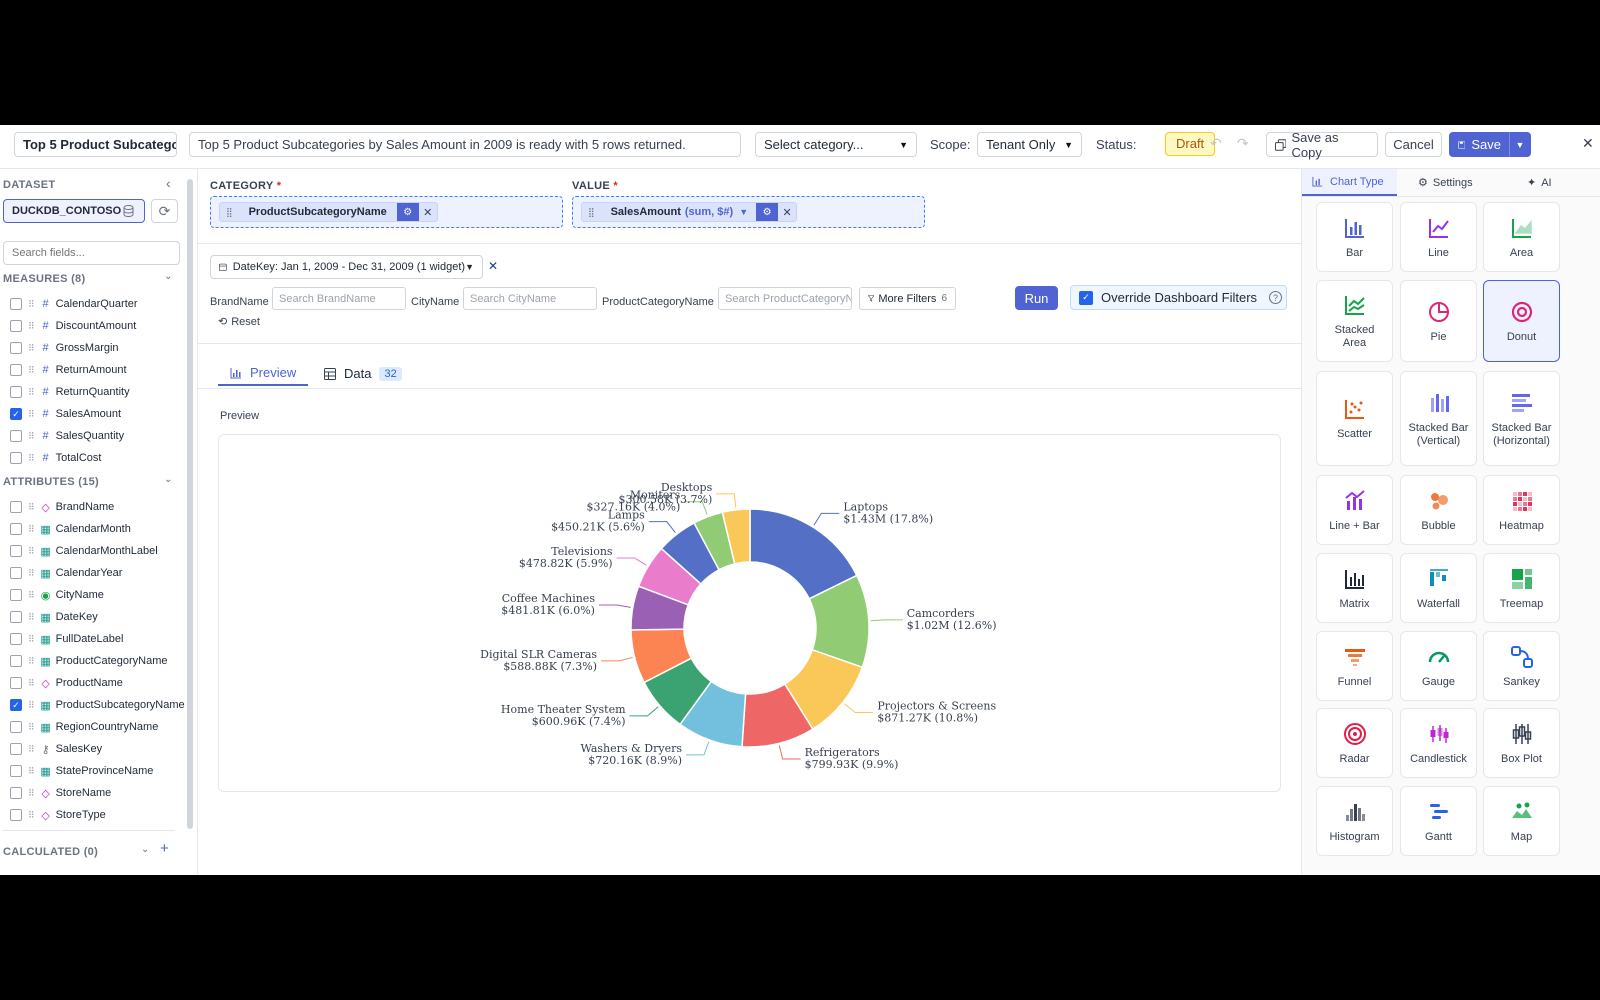 This screenshot has width=1600, height=1000. I want to click on chart-type-option: Candlestick, so click(1438, 743).